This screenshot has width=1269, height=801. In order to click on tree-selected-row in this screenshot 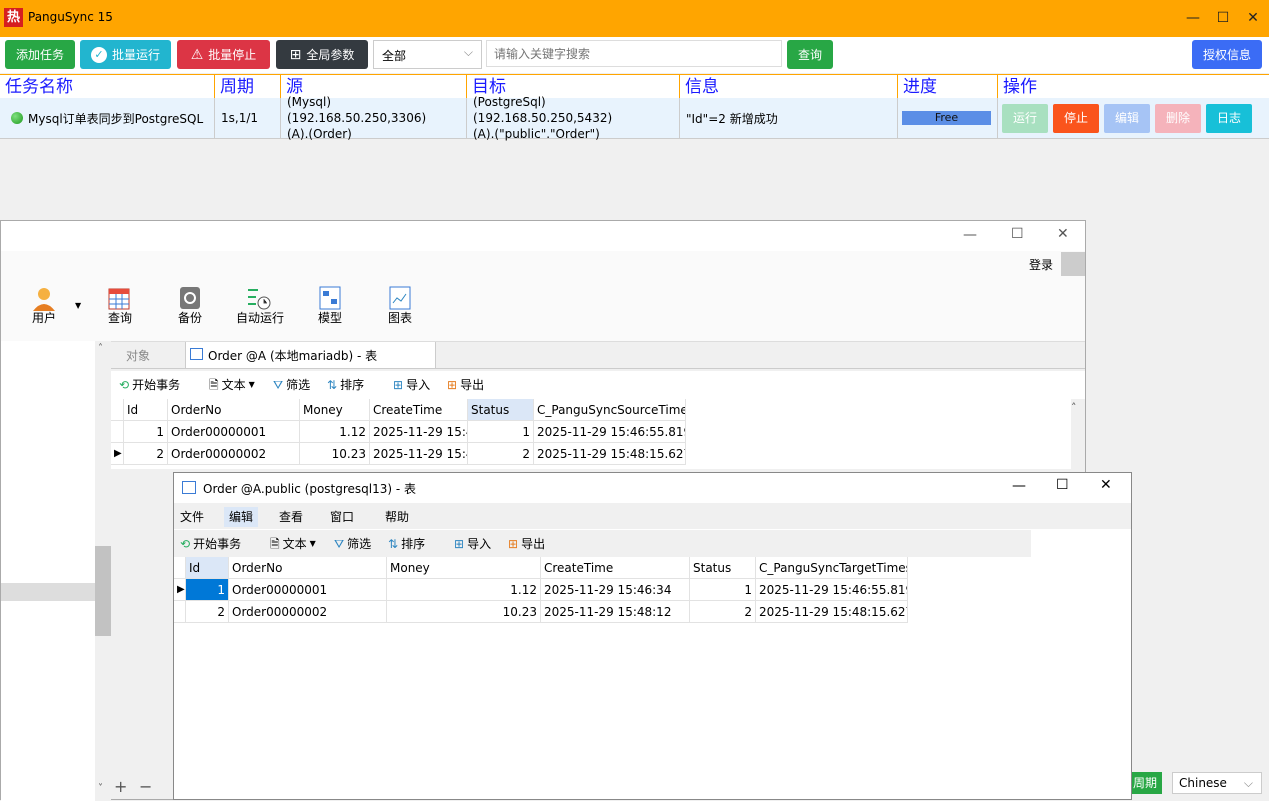, I will do `click(48, 592)`.